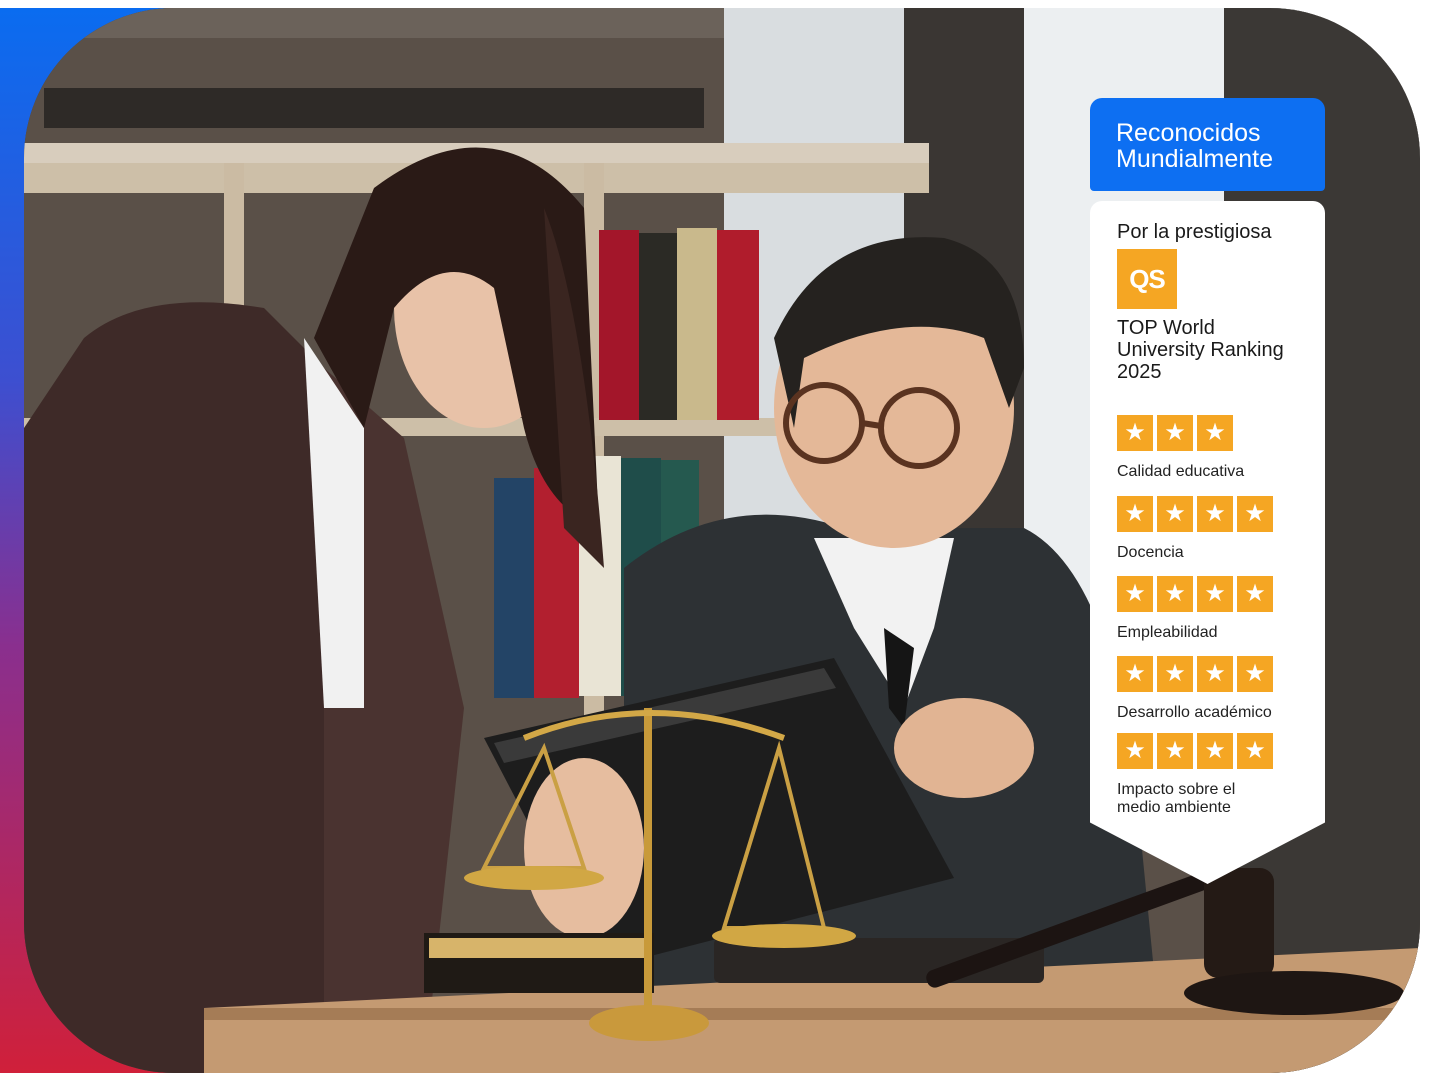 This screenshot has height=1073, width=1436. Describe the element at coordinates (1167, 632) in the screenshot. I see `rating-label: Empleabilidad` at that location.